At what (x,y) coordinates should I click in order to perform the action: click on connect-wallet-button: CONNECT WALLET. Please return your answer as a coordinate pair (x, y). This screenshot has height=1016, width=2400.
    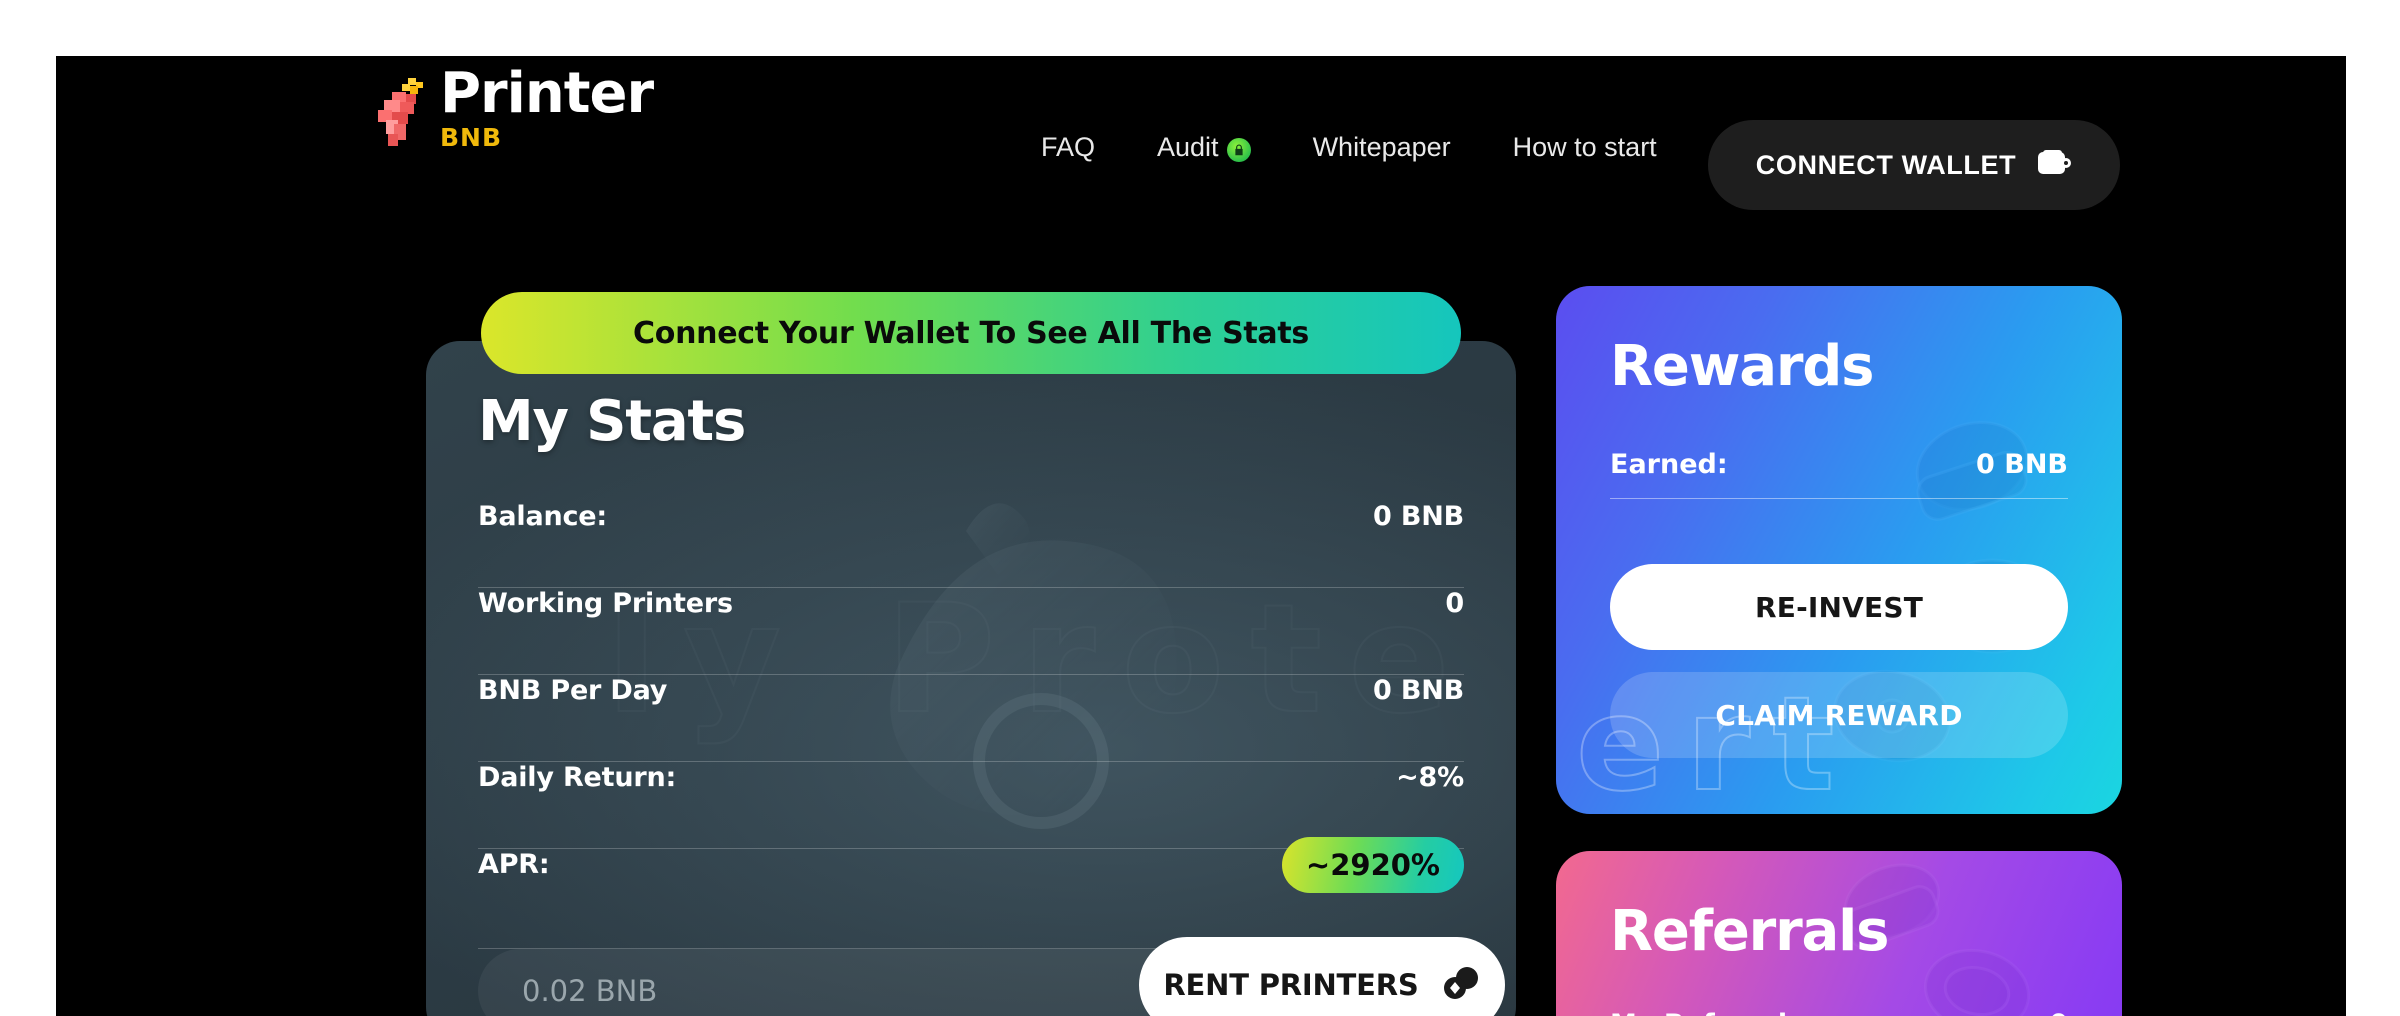
    Looking at the image, I should click on (1914, 165).